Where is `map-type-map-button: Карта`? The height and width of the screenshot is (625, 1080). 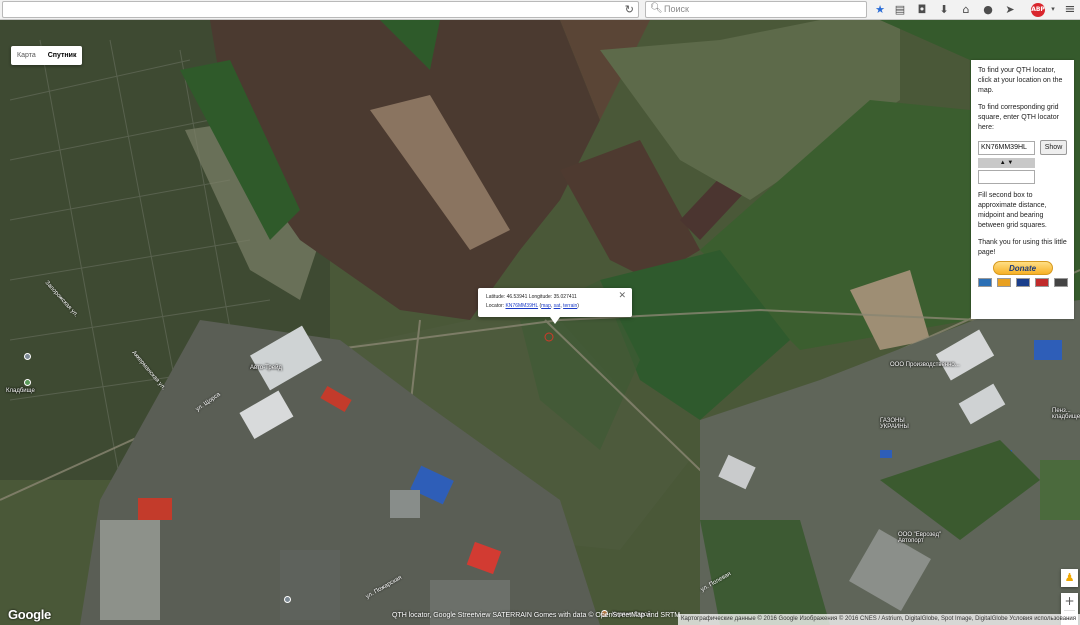 map-type-map-button: Карта is located at coordinates (26, 55).